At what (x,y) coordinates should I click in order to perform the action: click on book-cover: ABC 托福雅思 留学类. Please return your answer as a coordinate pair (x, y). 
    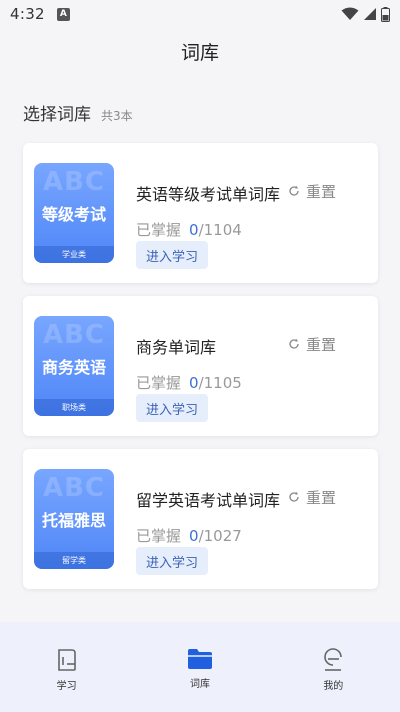
    Looking at the image, I should click on (74, 519).